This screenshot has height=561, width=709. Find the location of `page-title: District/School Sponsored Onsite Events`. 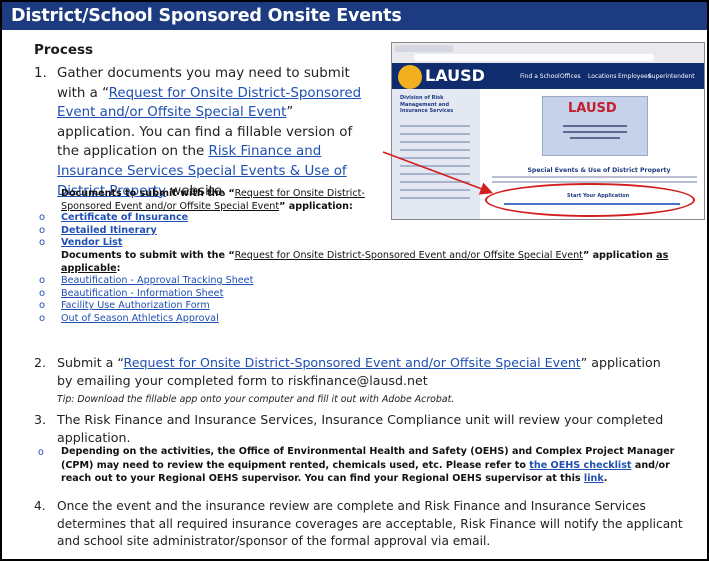

page-title: District/School Sponsored Onsite Events is located at coordinates (206, 16).